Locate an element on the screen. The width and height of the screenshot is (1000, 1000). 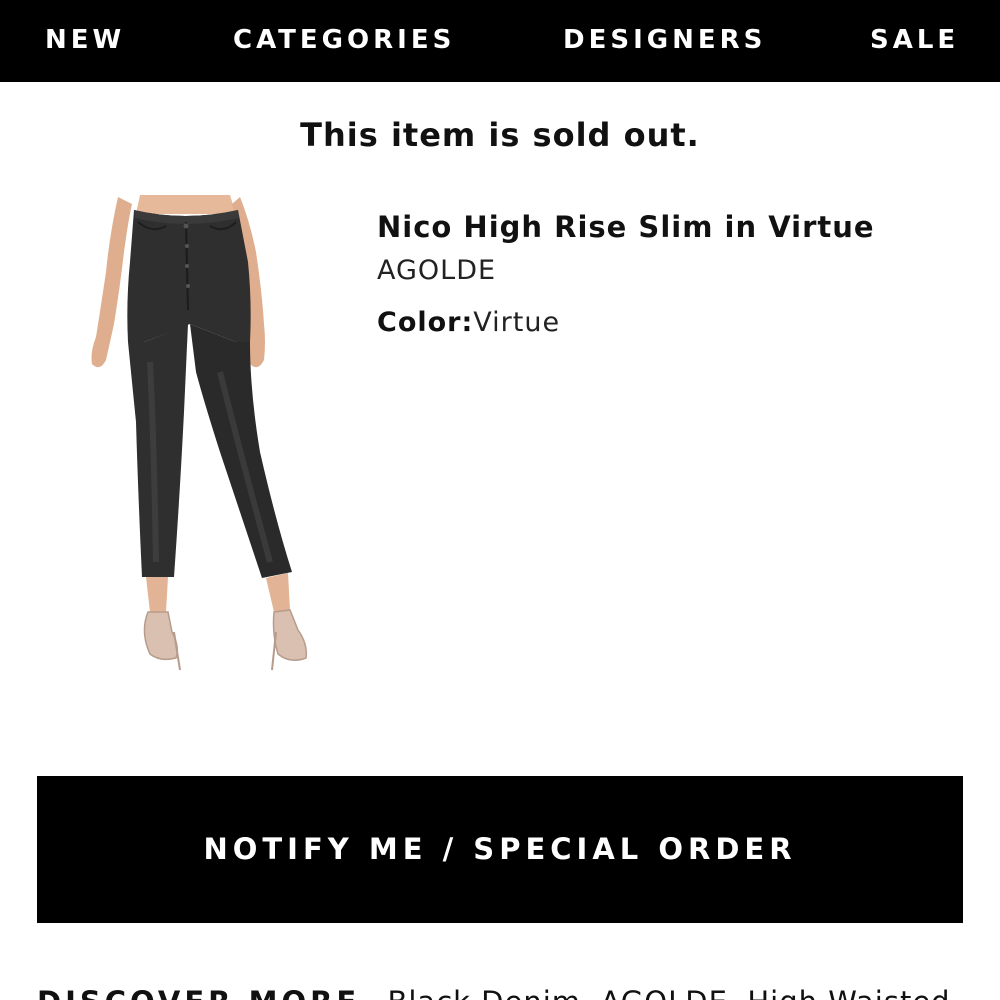
product-brand-link: AGOLDE is located at coordinates (436, 271).